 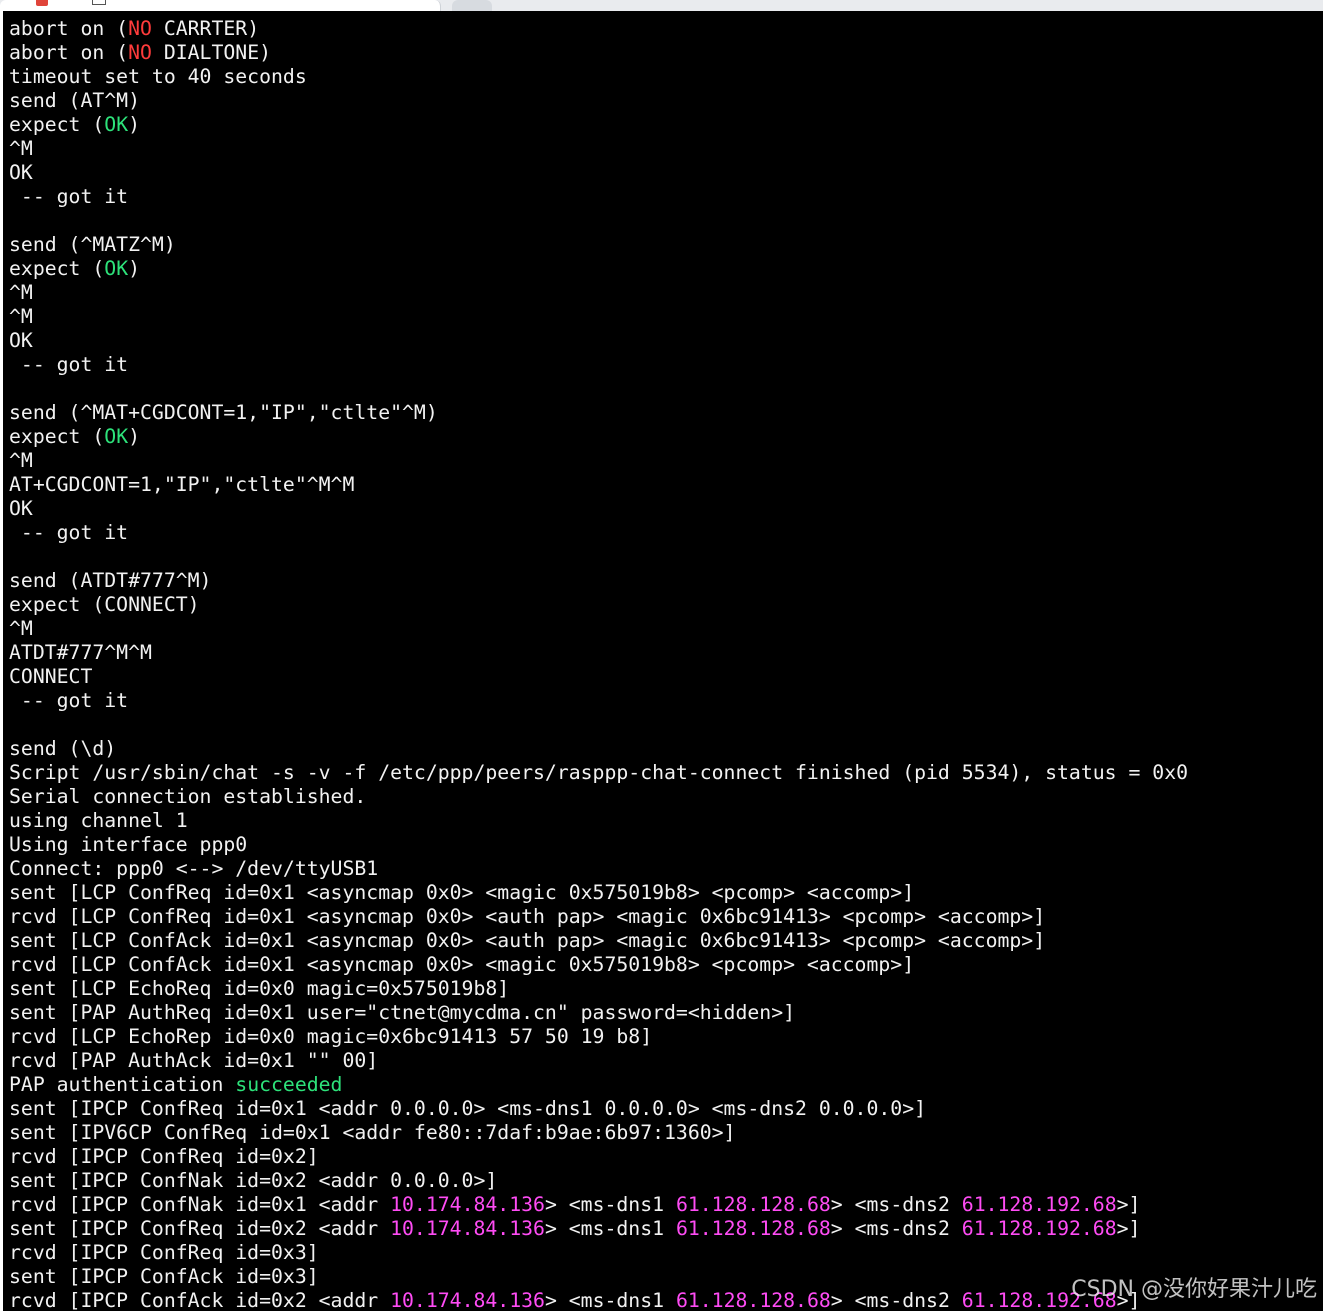 What do you see at coordinates (223, 412) in the screenshot?
I see `terminal-text: send (^MAT+CGDCONT=1,"IP","ctlte"^M)` at bounding box center [223, 412].